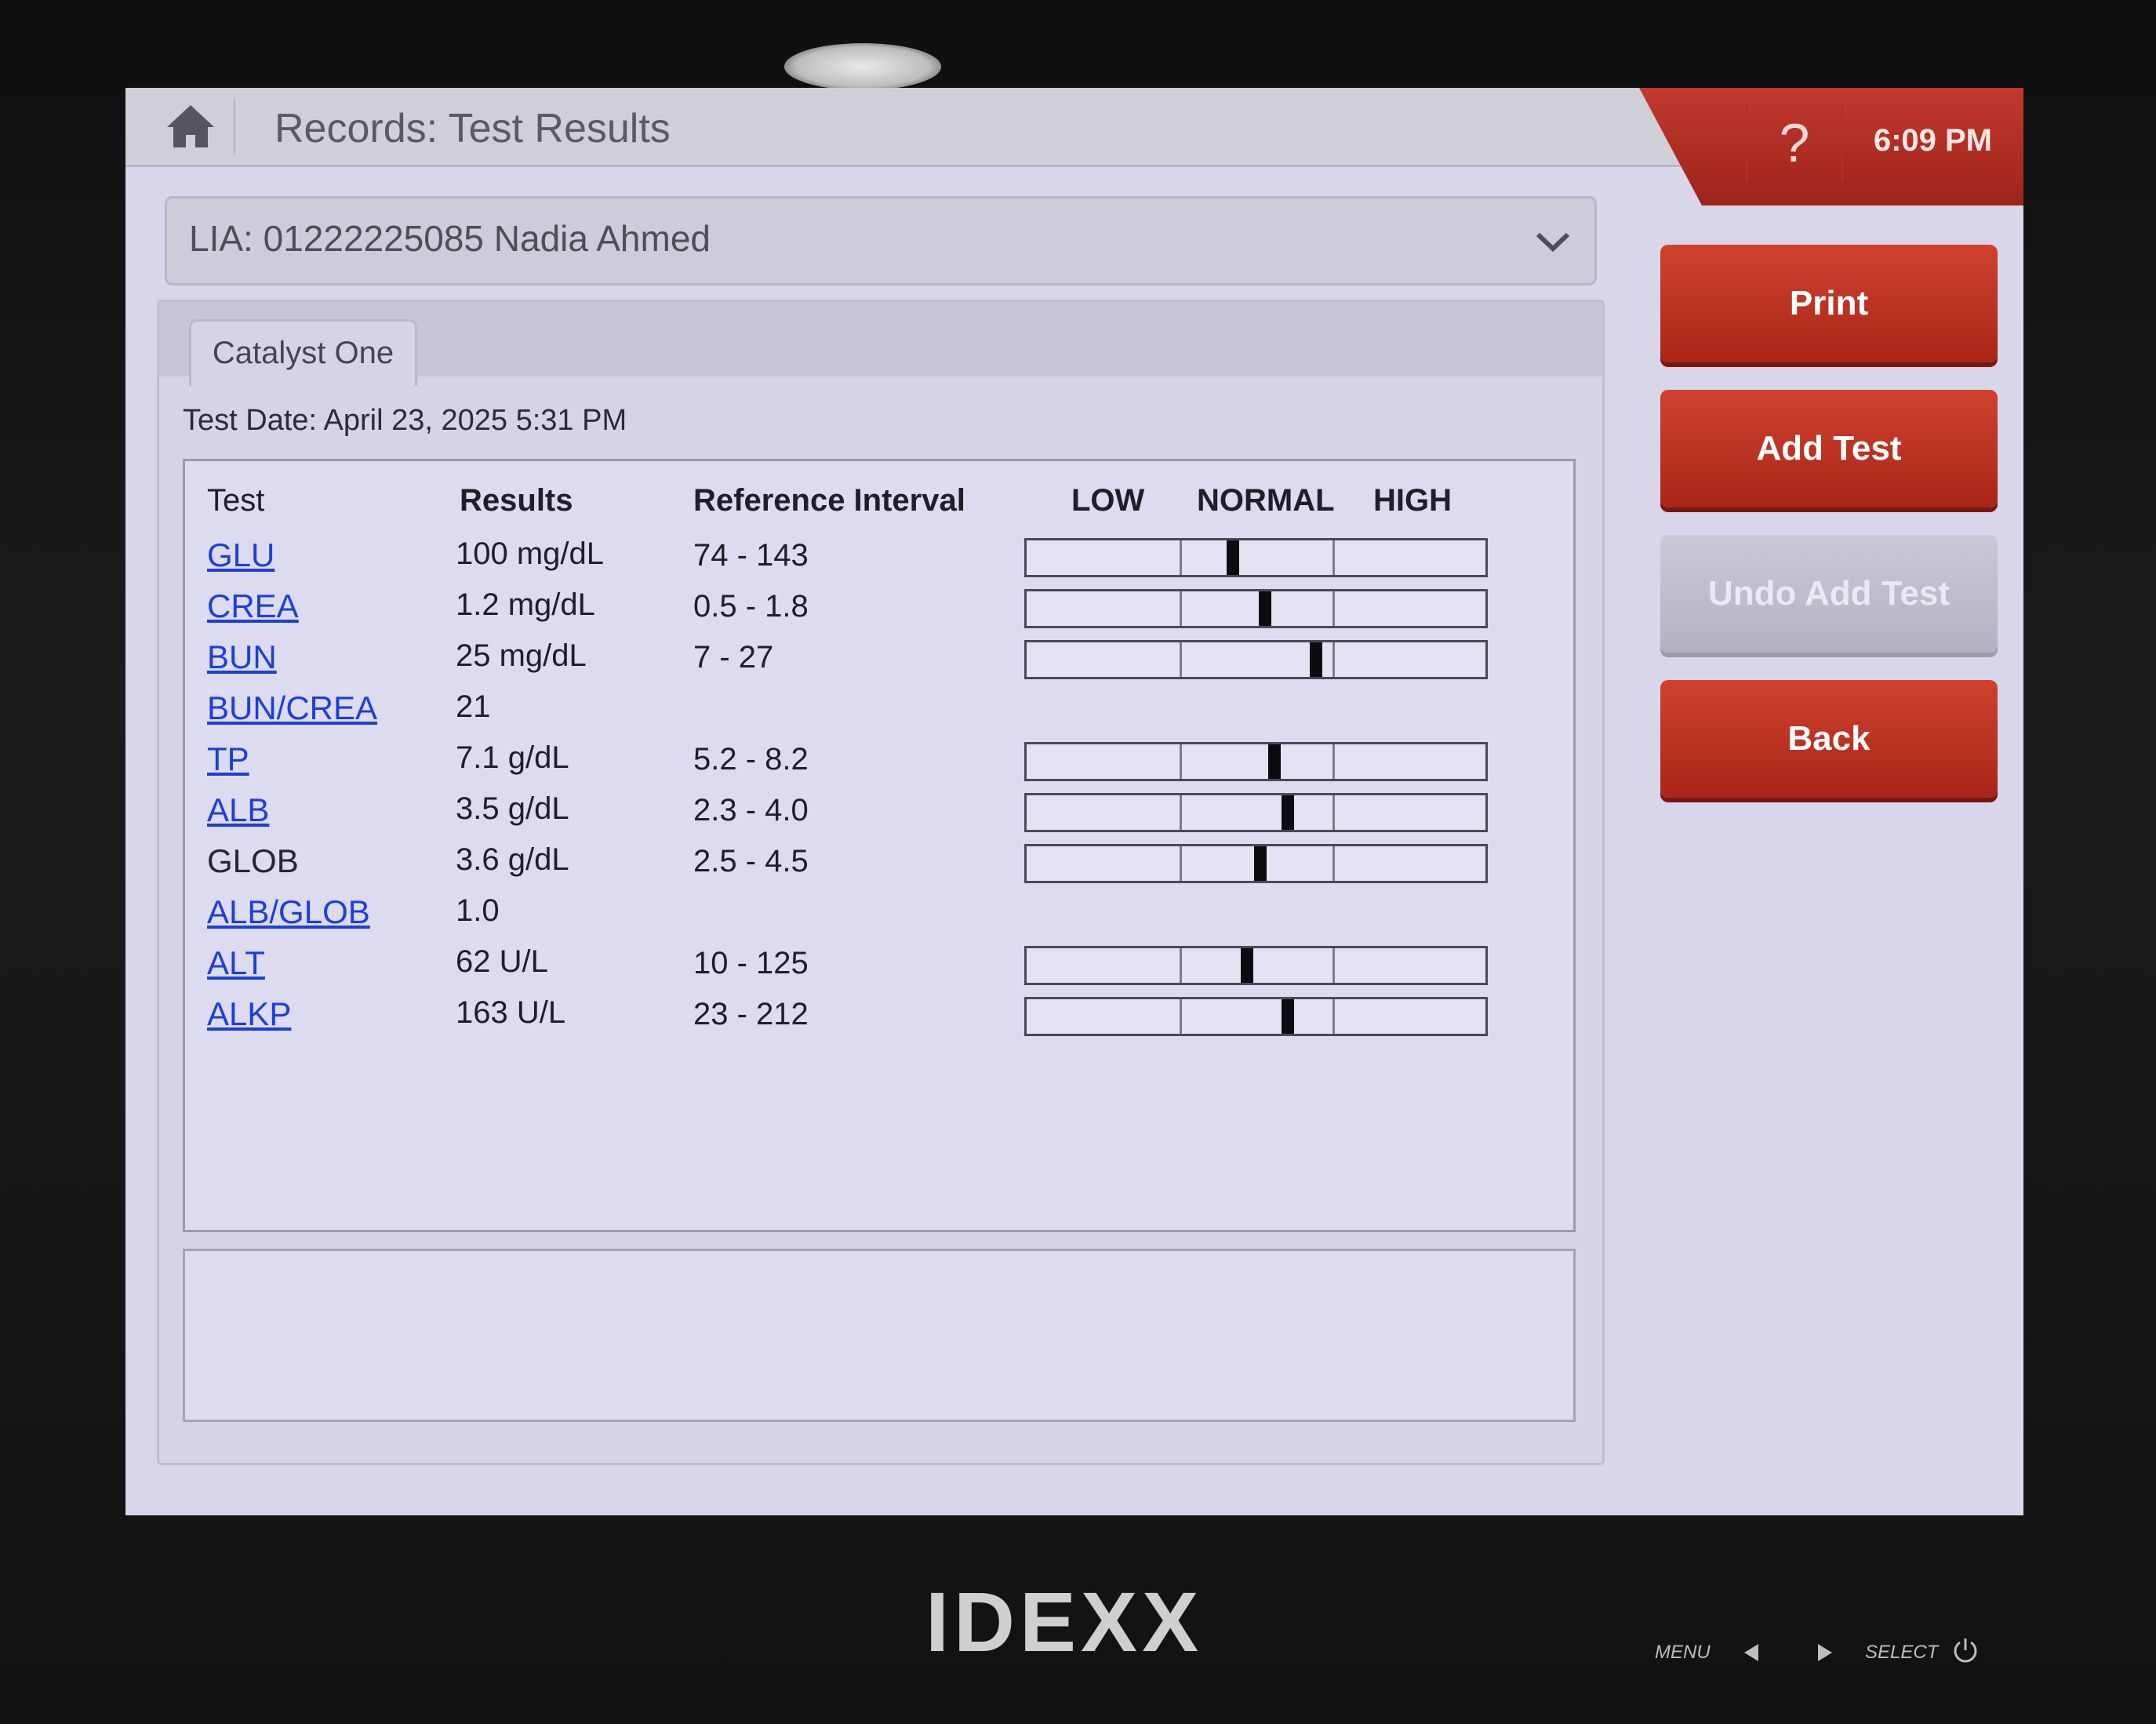 The height and width of the screenshot is (1724, 2156). What do you see at coordinates (879, 553) in the screenshot?
I see `table-row: GLU 100 mg/dL 74 - 143` at bounding box center [879, 553].